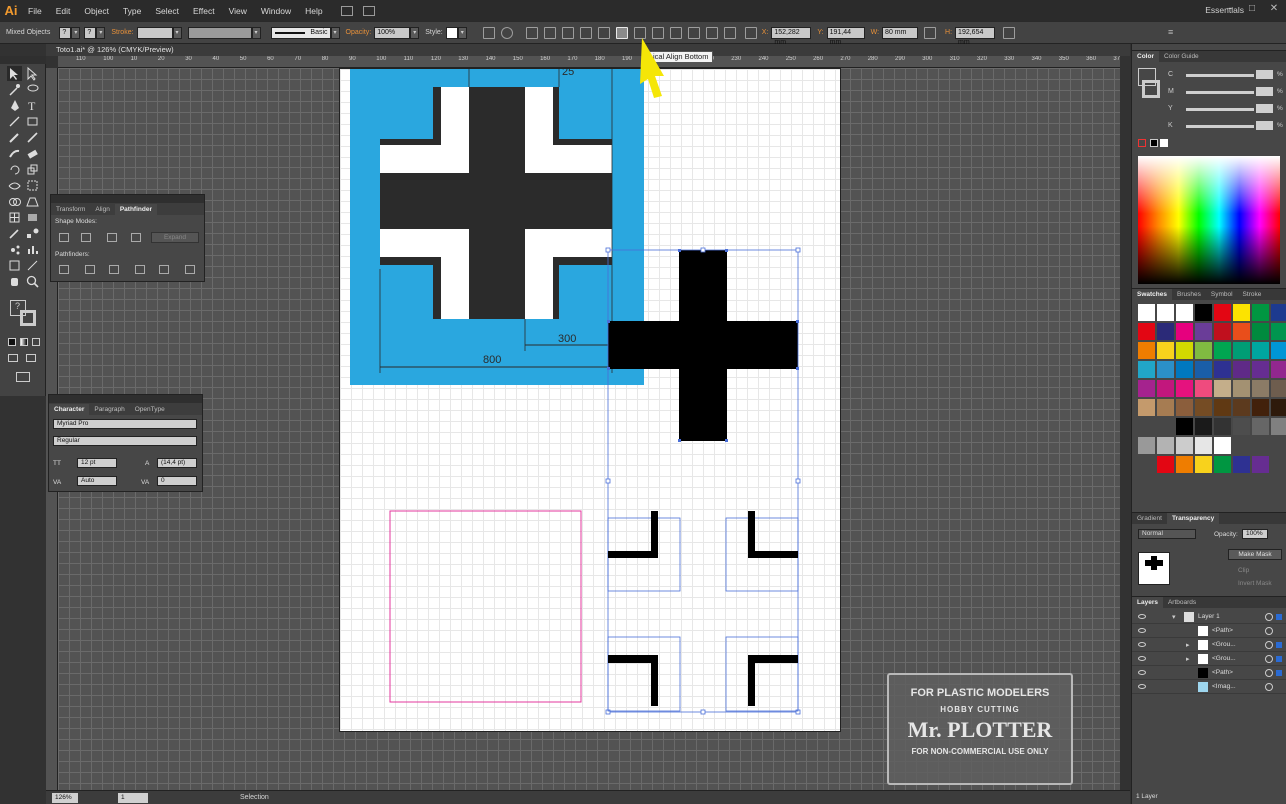 The height and width of the screenshot is (804, 1286). Describe the element at coordinates (14, 153) in the screenshot. I see `blob-brush-tool` at that location.